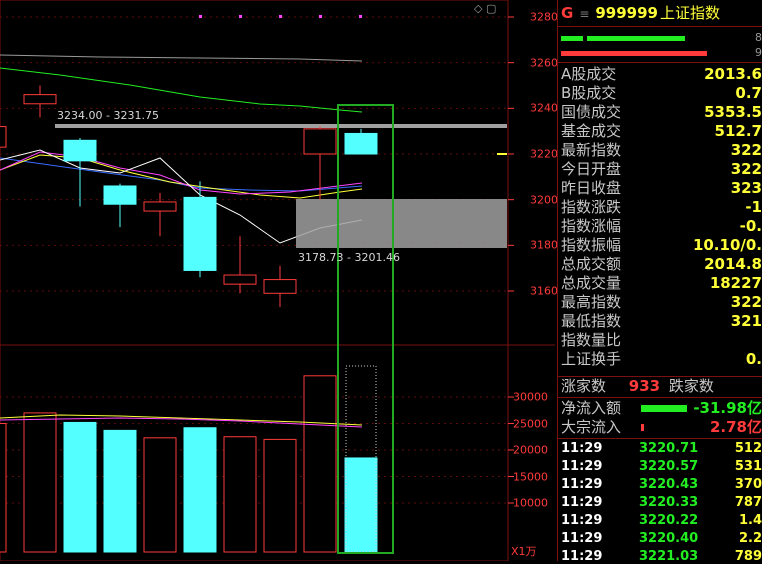 The image size is (762, 564). I want to click on low-range-box, so click(401, 223).